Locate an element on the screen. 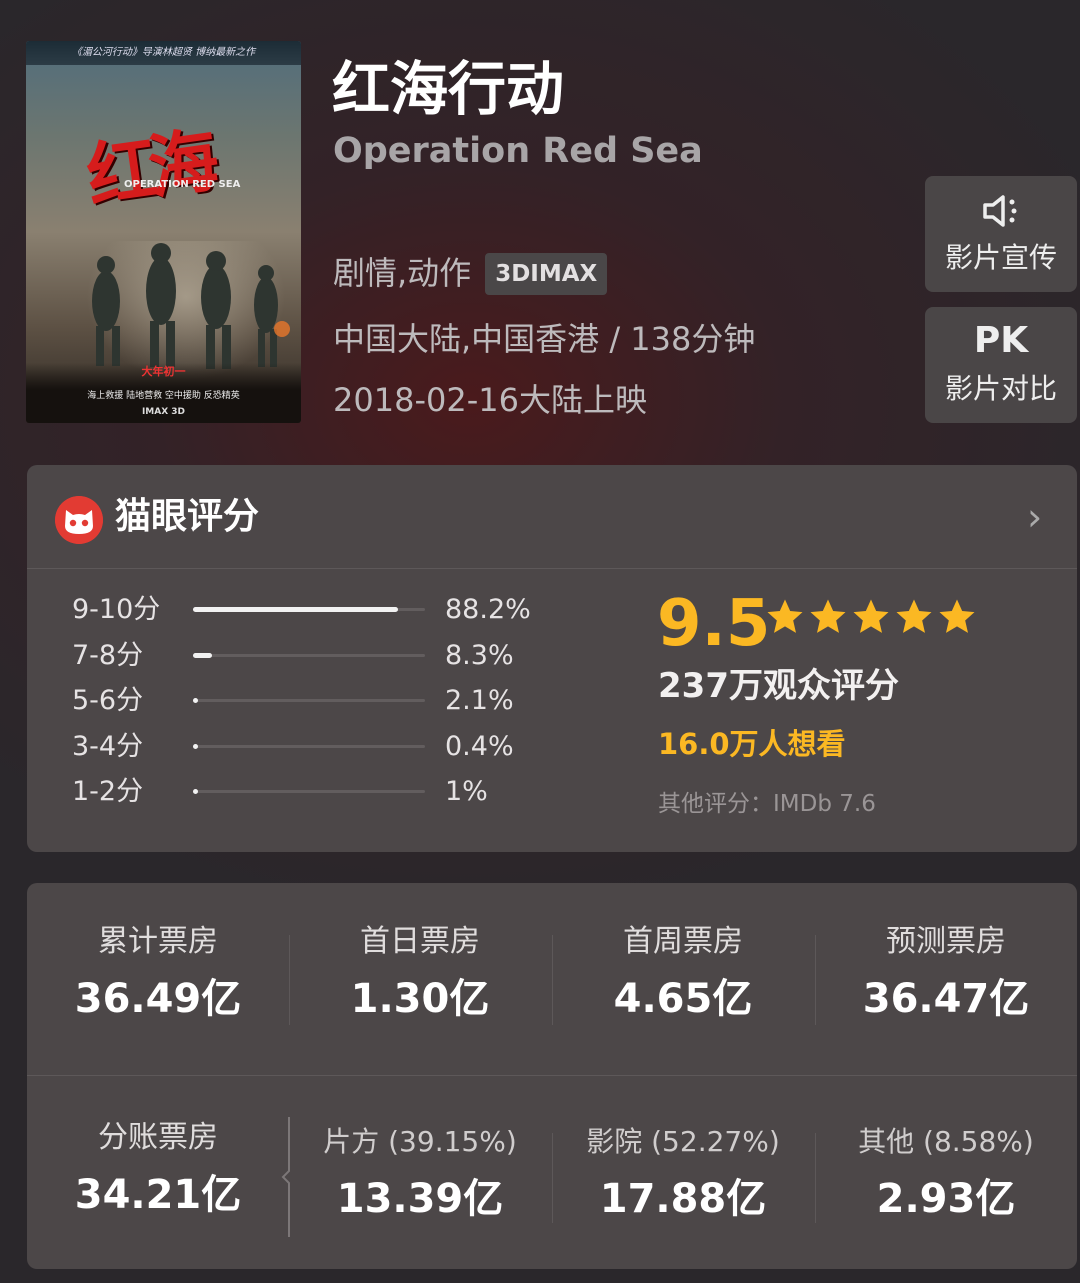  speaker-icon is located at coordinates (1001, 210).